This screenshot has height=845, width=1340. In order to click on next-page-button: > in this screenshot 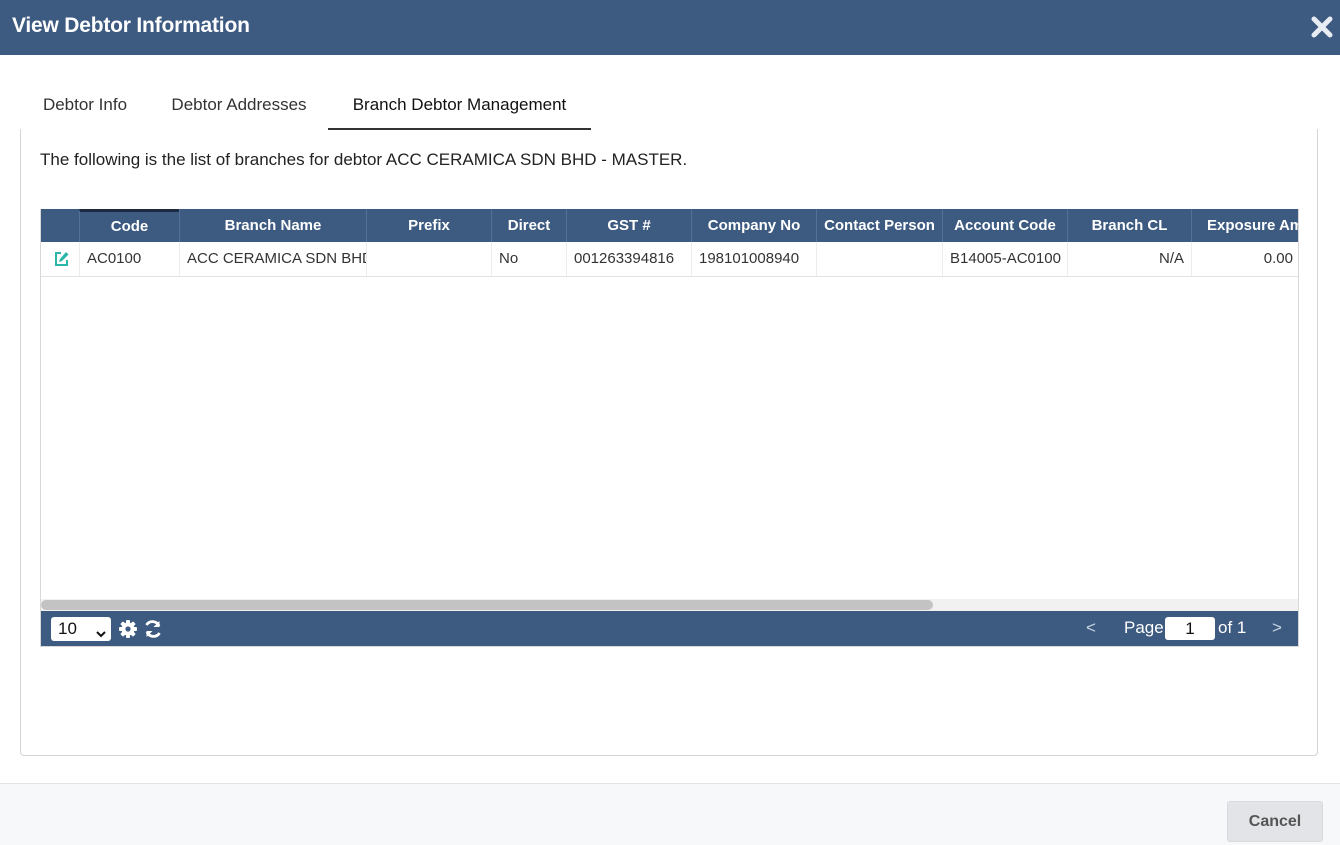, I will do `click(1277, 628)`.